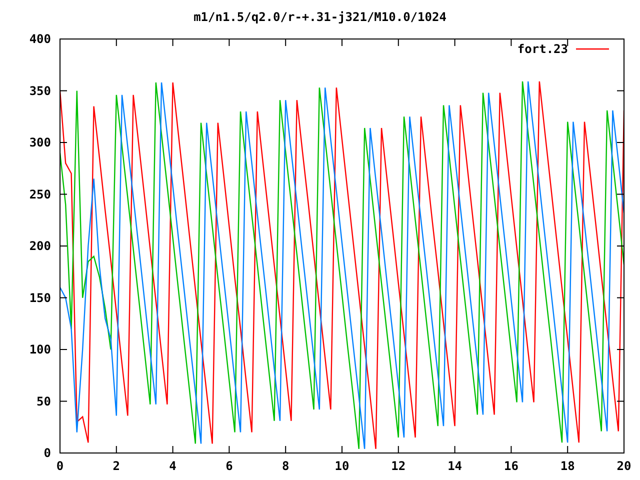  I want to click on tick-label: 16, so click(511, 466).